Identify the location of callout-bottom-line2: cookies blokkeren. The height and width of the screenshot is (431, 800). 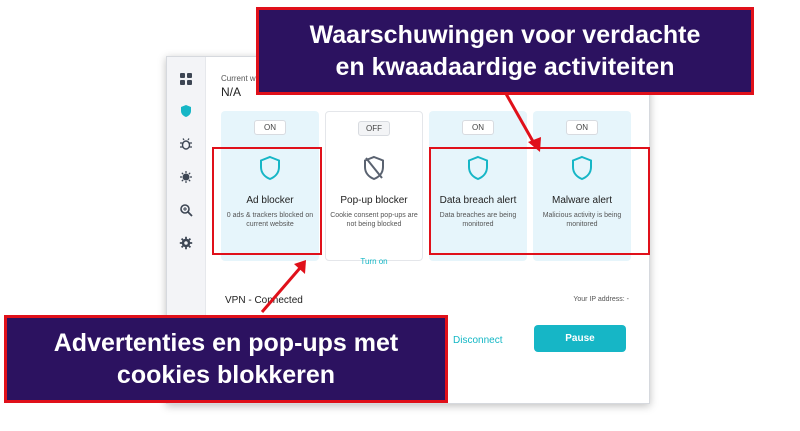
(226, 375).